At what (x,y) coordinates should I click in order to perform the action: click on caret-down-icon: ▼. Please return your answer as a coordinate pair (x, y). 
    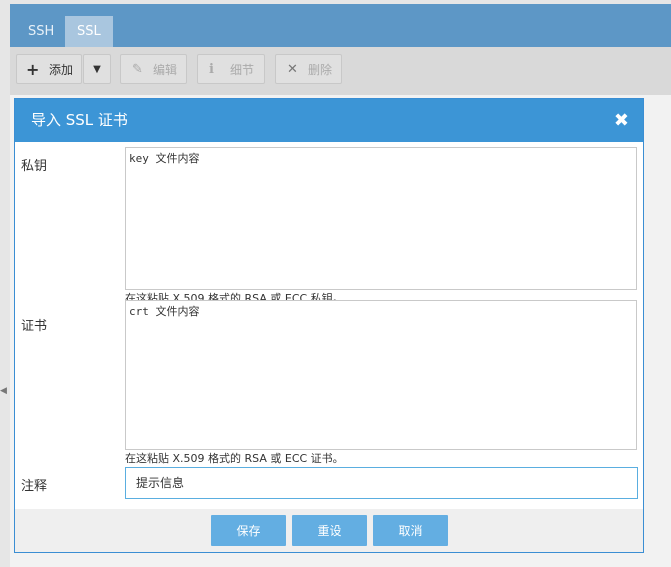
    Looking at the image, I should click on (97, 69).